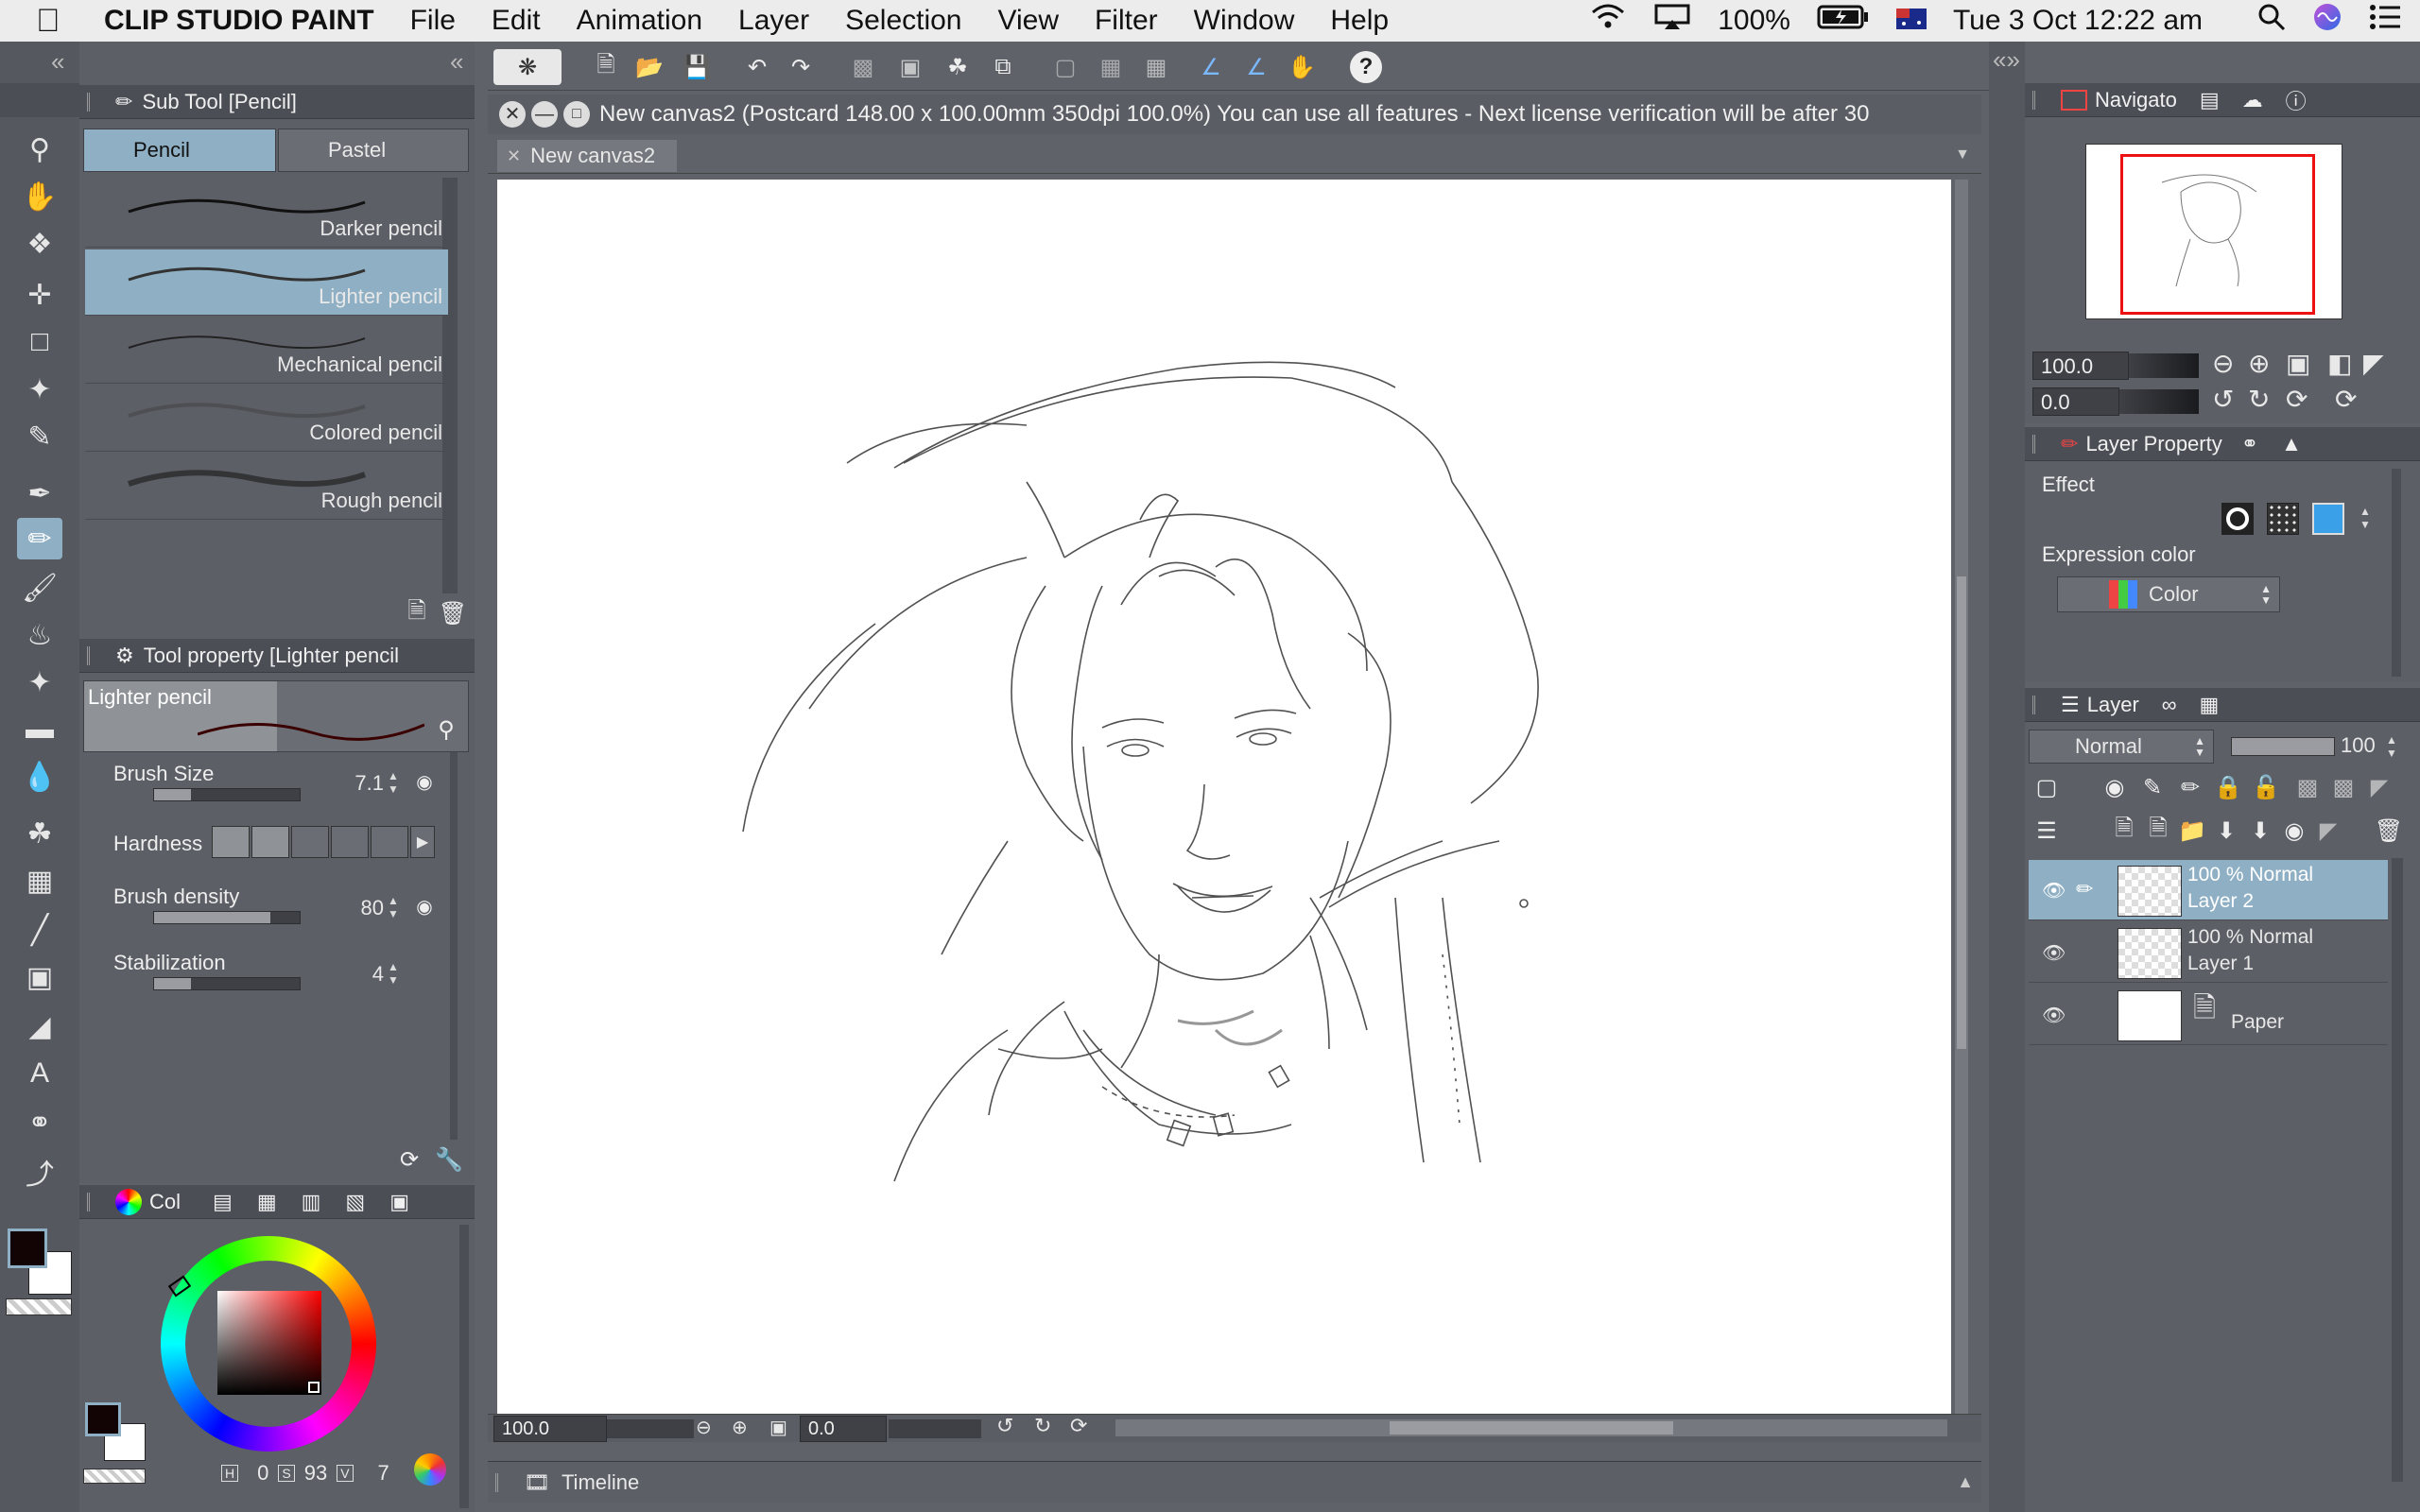  I want to click on pressure-curve-icon: ∠, so click(1211, 67).